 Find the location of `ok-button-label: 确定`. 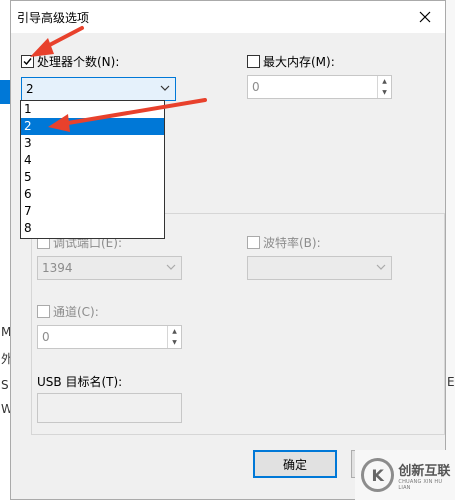

ok-button-label: 确定 is located at coordinates (294, 464).